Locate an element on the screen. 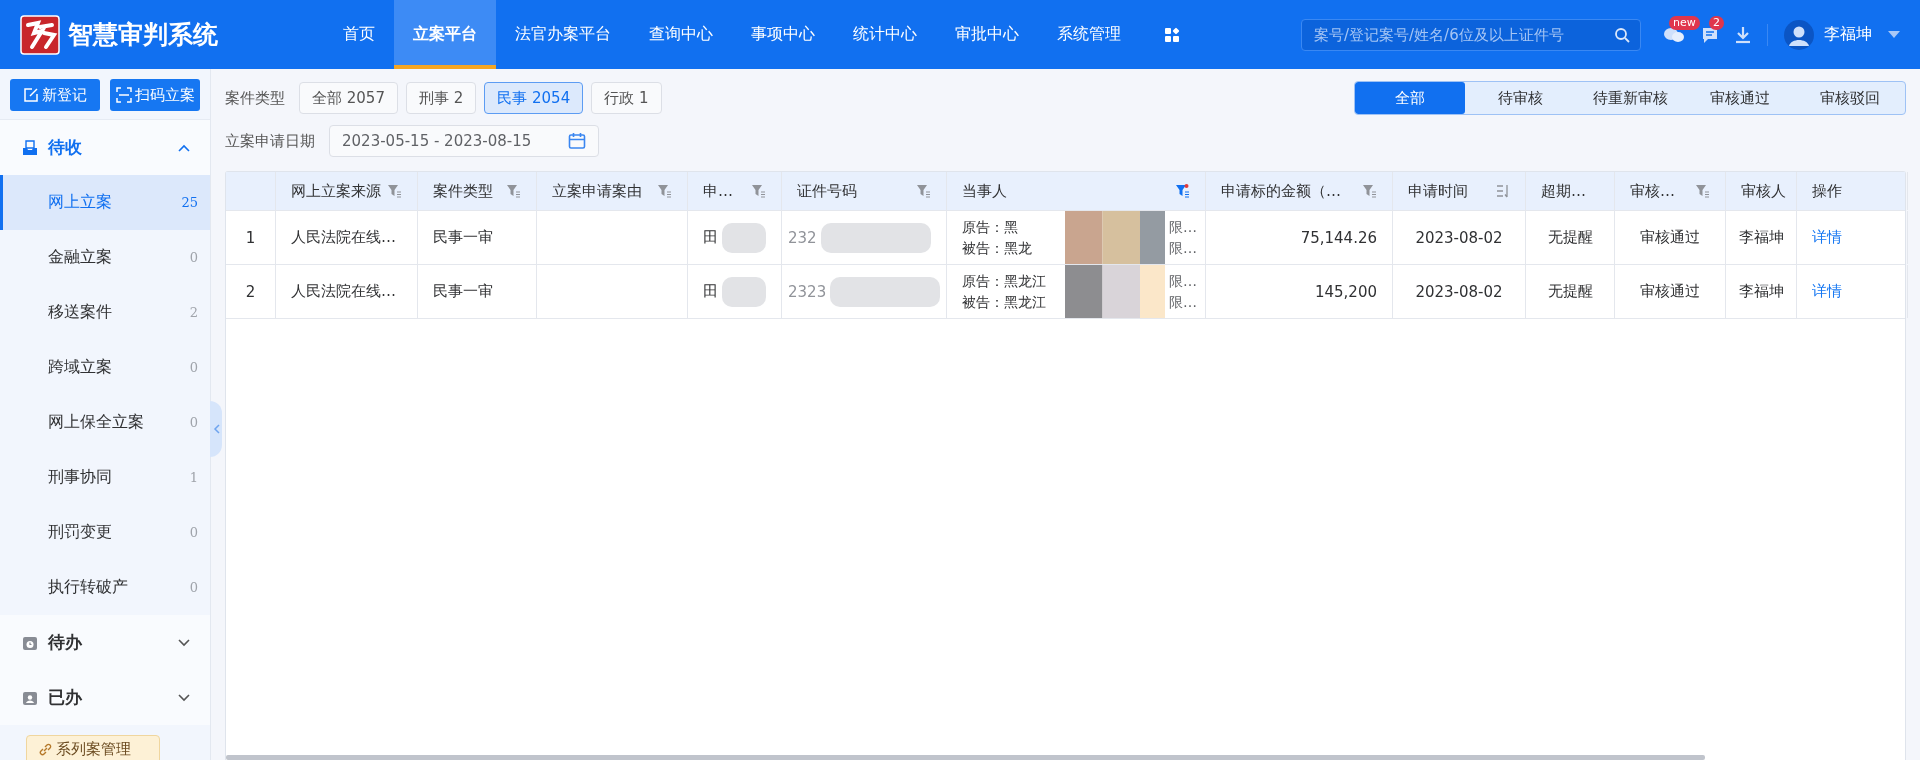  status-tab: 审核通过 is located at coordinates (1740, 98).